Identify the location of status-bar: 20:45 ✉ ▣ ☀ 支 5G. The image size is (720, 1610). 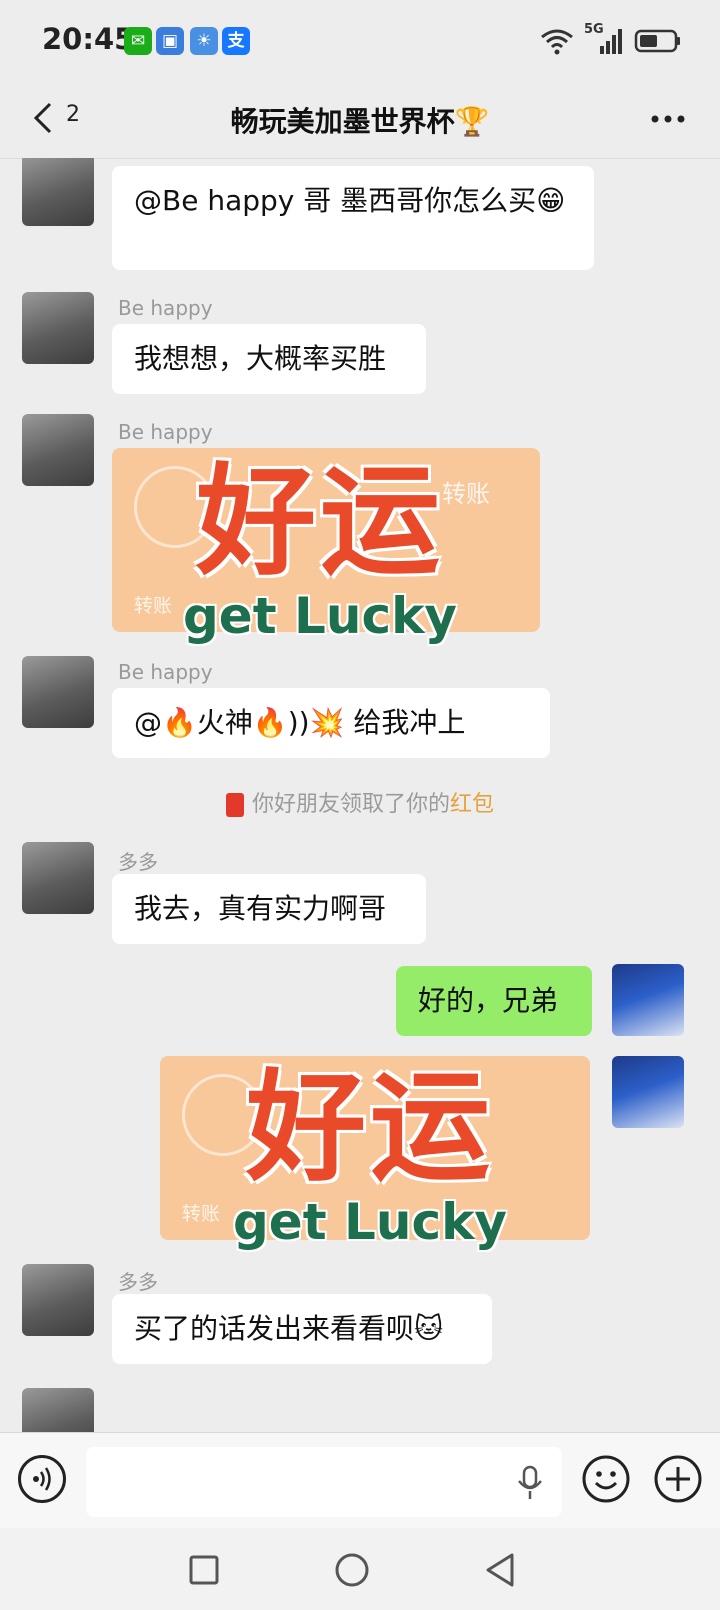
(360, 42).